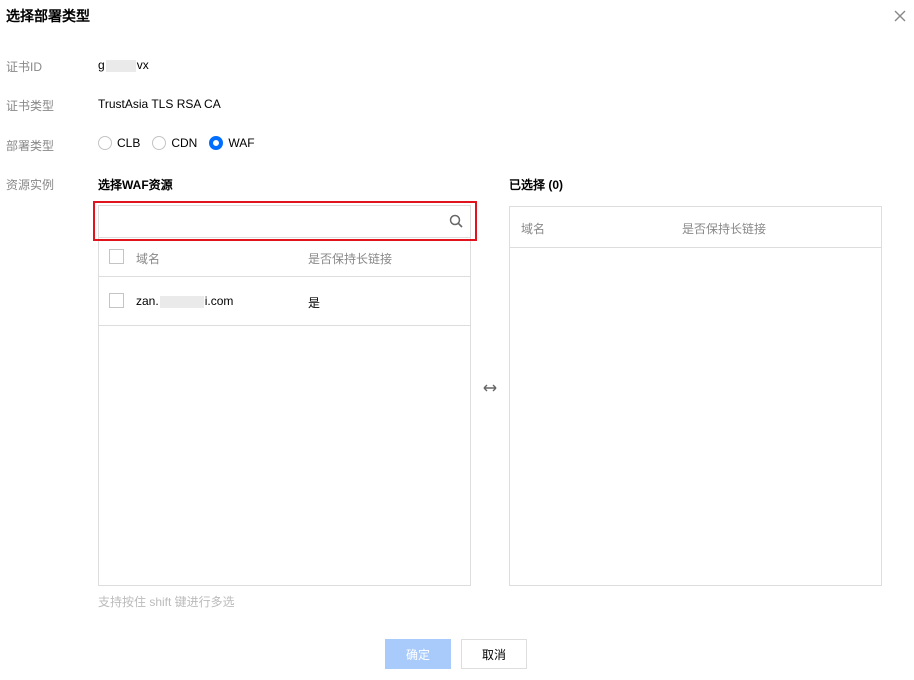  What do you see at coordinates (147, 301) in the screenshot?
I see `domain-prefix: zan.` at bounding box center [147, 301].